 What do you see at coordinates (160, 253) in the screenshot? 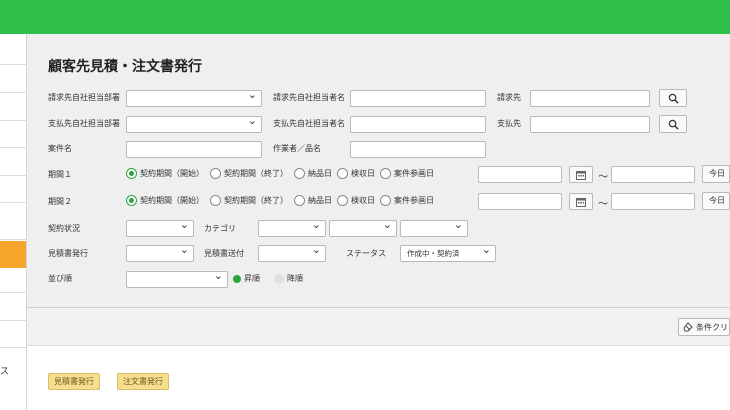
I see `estimate-issue-select` at bounding box center [160, 253].